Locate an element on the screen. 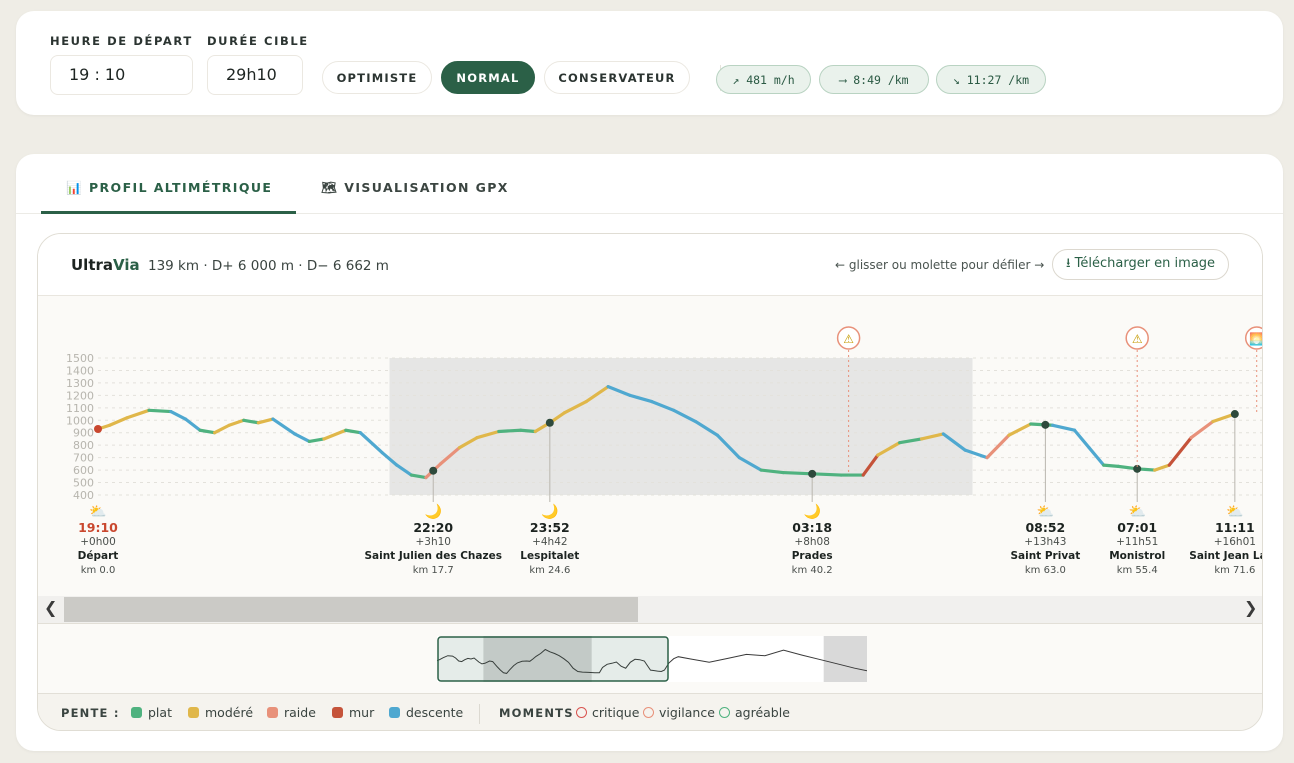 Image resolution: width=1294 pixels, height=763 pixels. moments-legend-label: MOMENTS is located at coordinates (536, 713).